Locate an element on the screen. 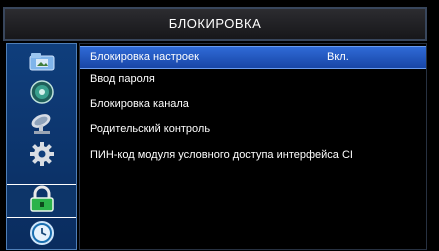 Image resolution: width=439 pixels, height=251 pixels. clock-icon is located at coordinates (42, 235).